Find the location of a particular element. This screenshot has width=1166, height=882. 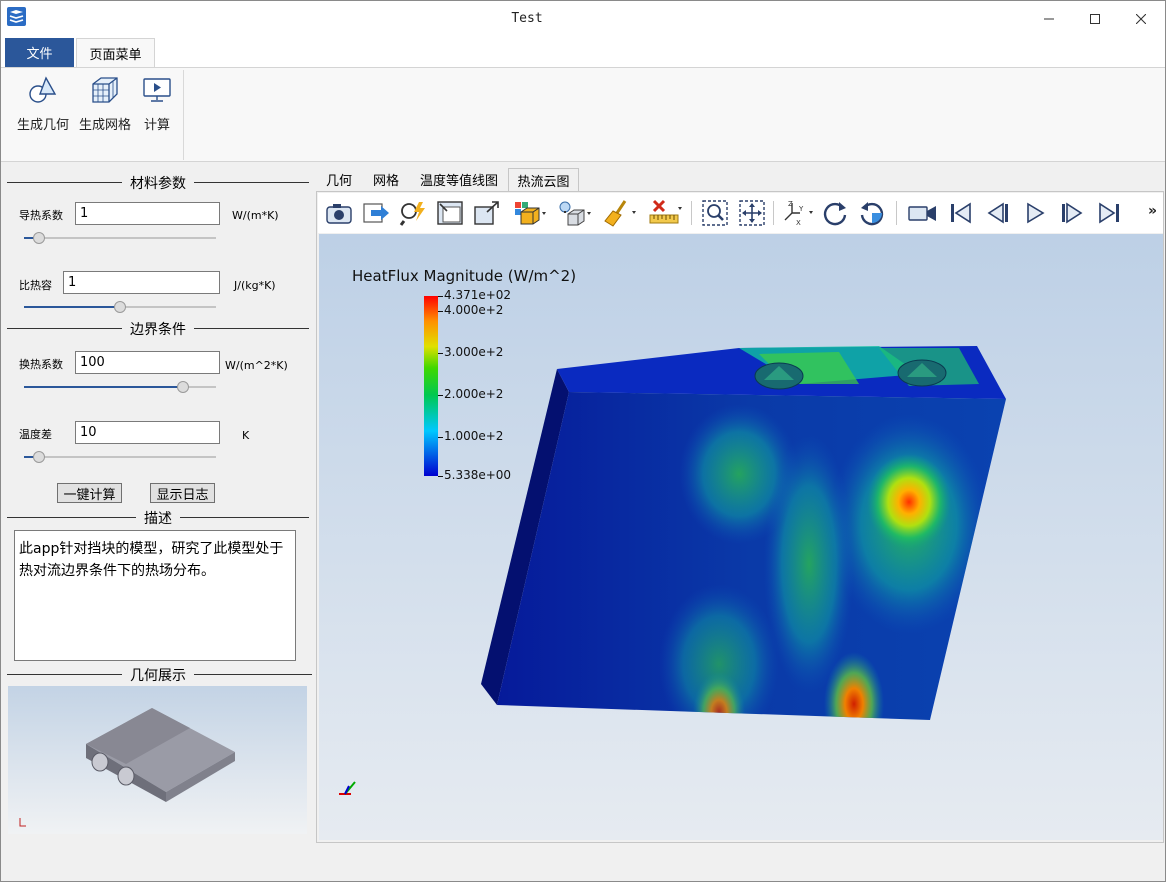

play-button is located at coordinates (1035, 213).